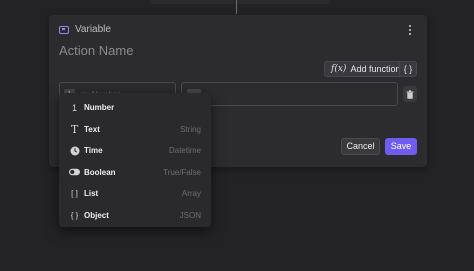 The width and height of the screenshot is (474, 271). I want to click on menu-item-type: Array, so click(191, 194).